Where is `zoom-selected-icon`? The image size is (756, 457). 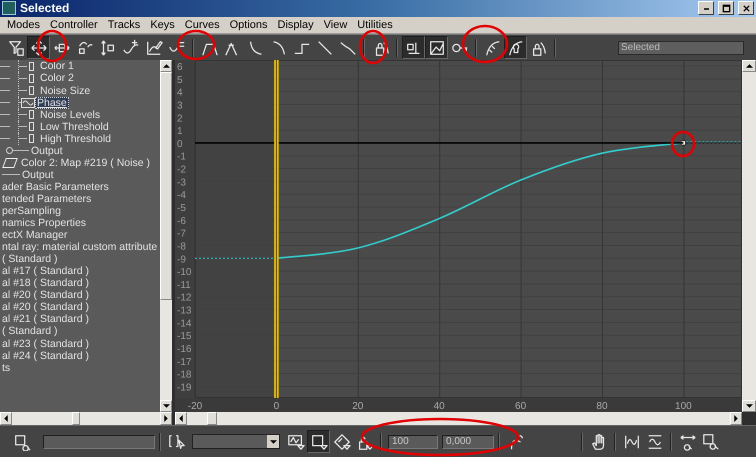 zoom-selected-icon is located at coordinates (21, 441).